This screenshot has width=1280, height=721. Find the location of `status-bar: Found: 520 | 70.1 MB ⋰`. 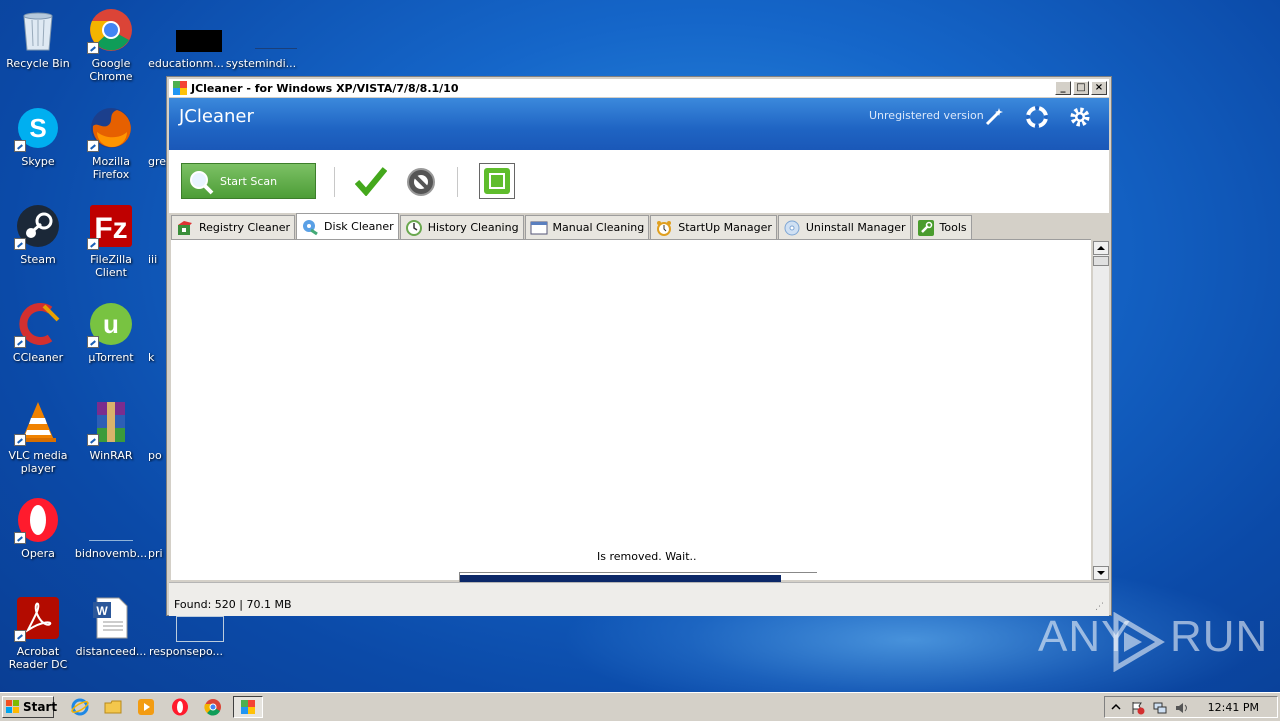

status-bar: Found: 520 | 70.1 MB ⋰ is located at coordinates (639, 599).